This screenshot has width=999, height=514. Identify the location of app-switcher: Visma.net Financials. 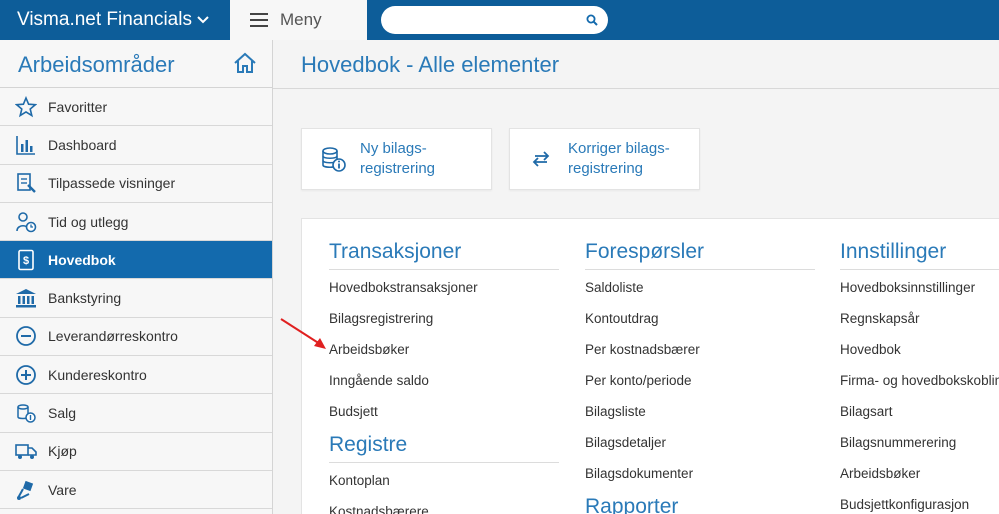
(115, 20).